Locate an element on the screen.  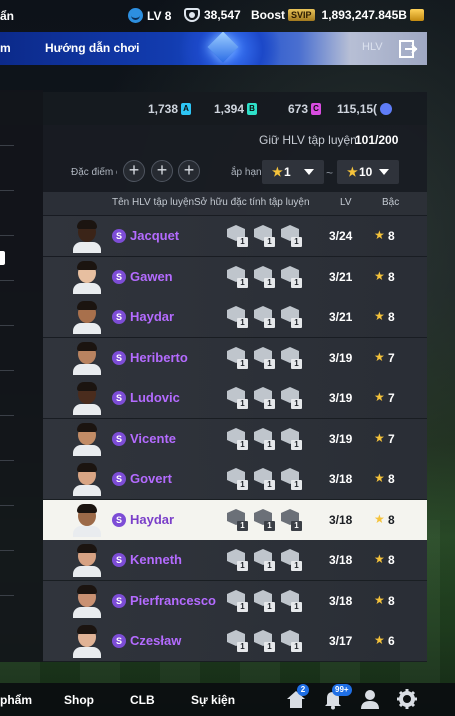
table-row: S Haydar 1 1 1 3/18 ★ 8 is located at coordinates (235, 520).